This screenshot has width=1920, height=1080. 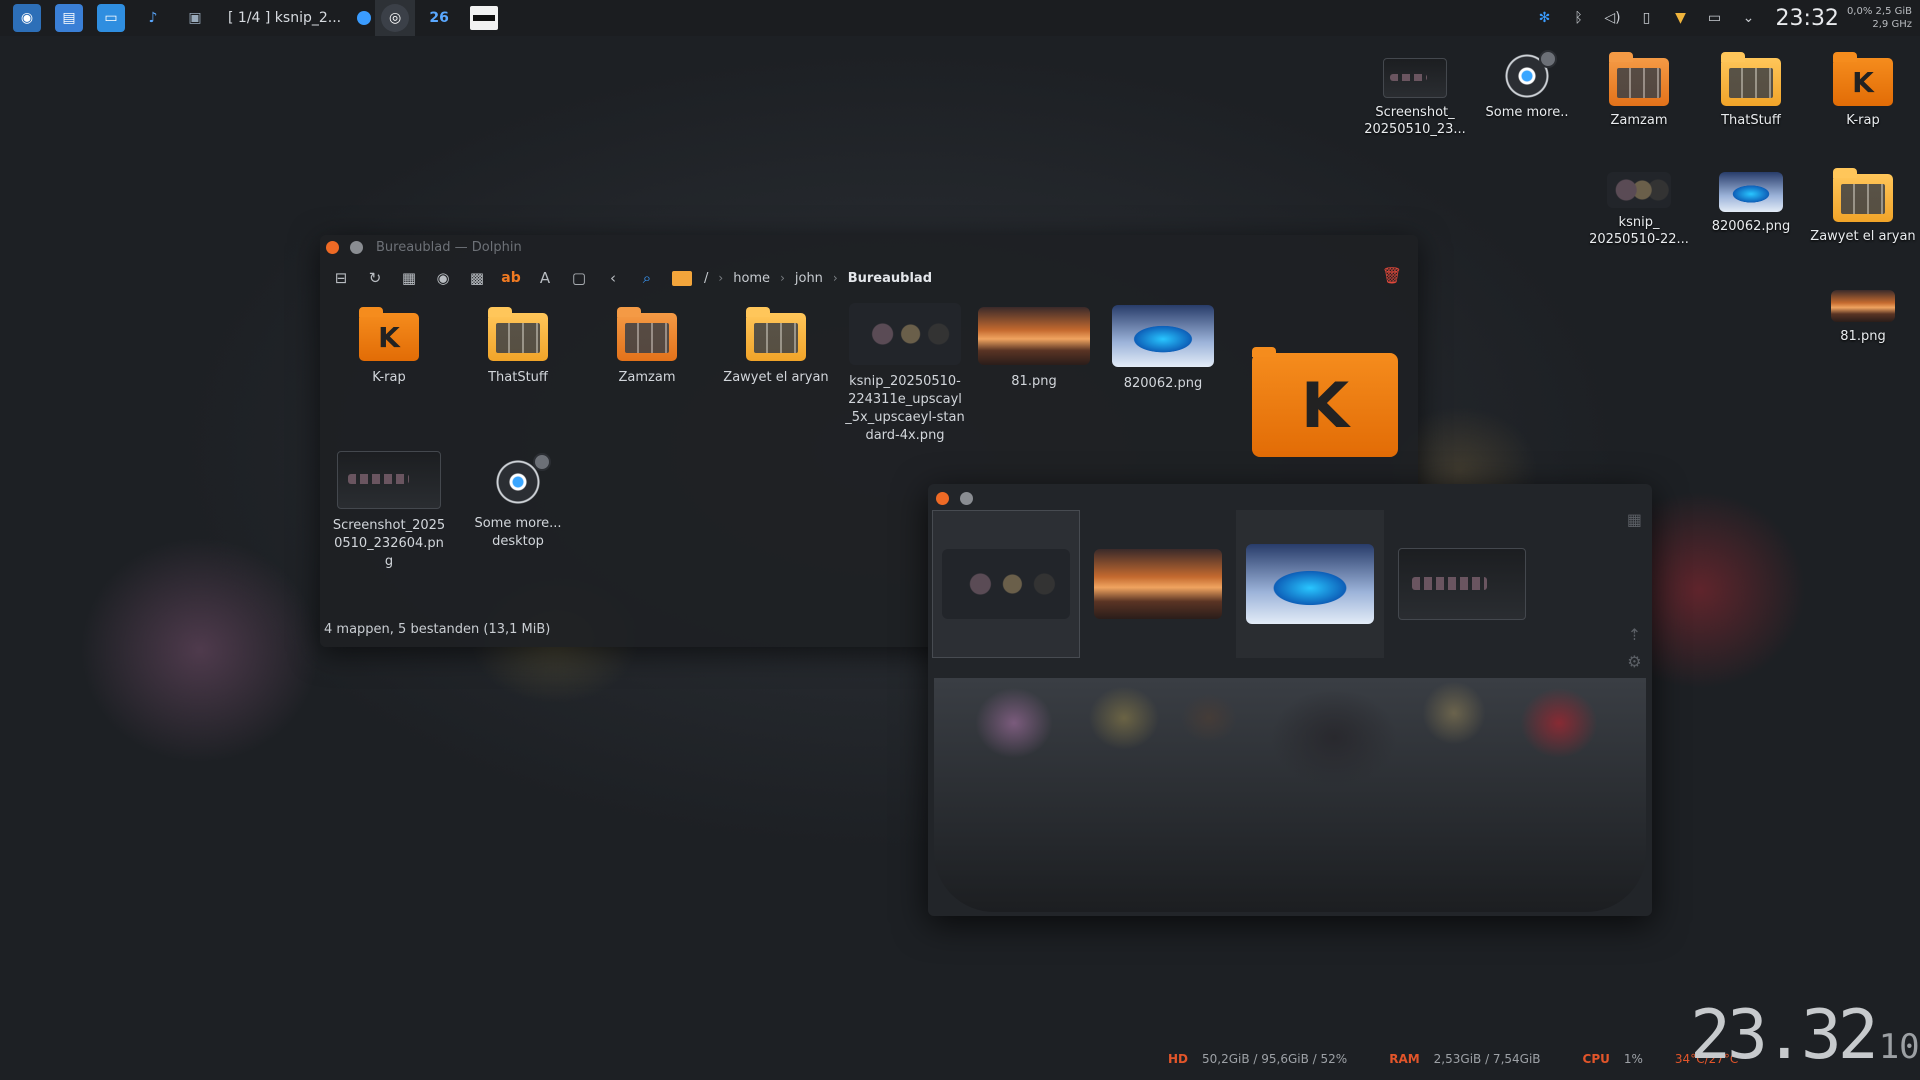 I want to click on desktop-clock-widget: 23.32 10 za, so click(x=1805, y=1035).